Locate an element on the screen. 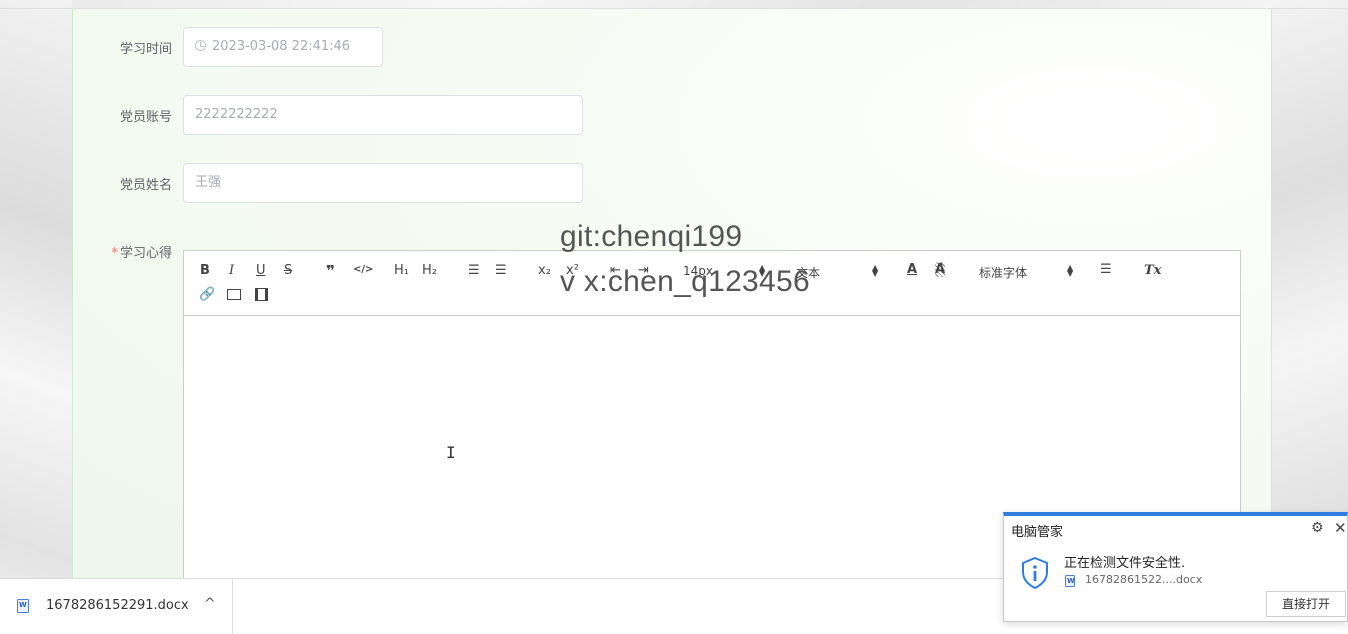 This screenshot has width=1348, height=634. font-select: 标准字体 ▲ ▼ is located at coordinates (1026, 272).